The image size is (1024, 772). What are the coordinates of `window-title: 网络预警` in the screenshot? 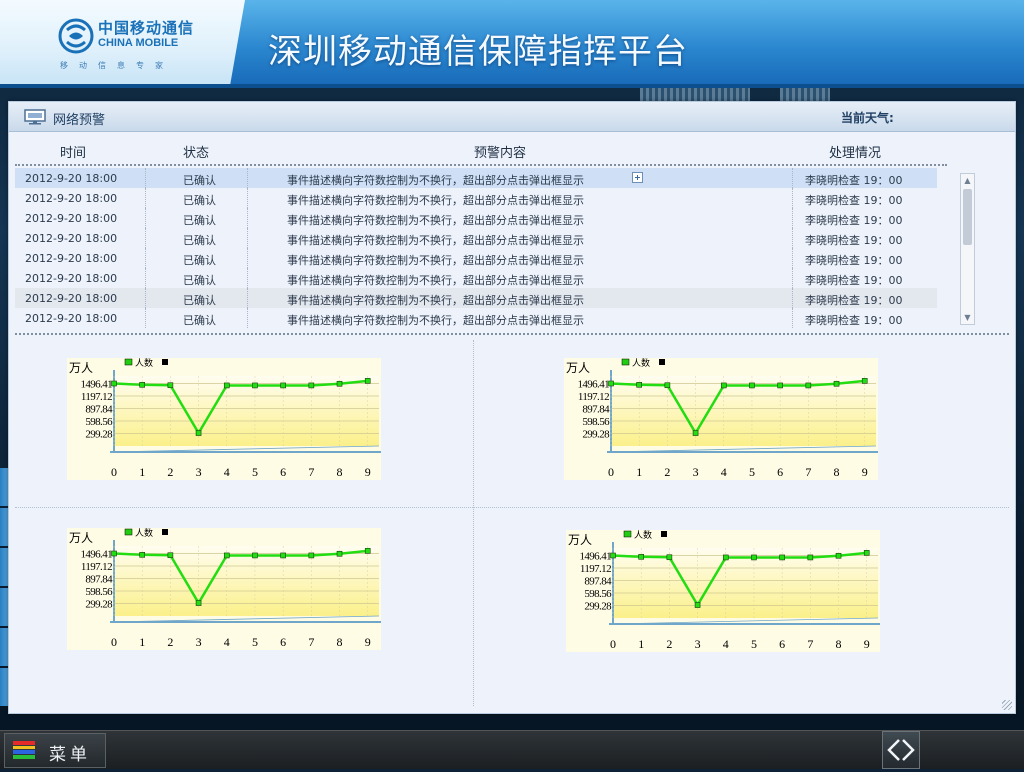 It's located at (79, 120).